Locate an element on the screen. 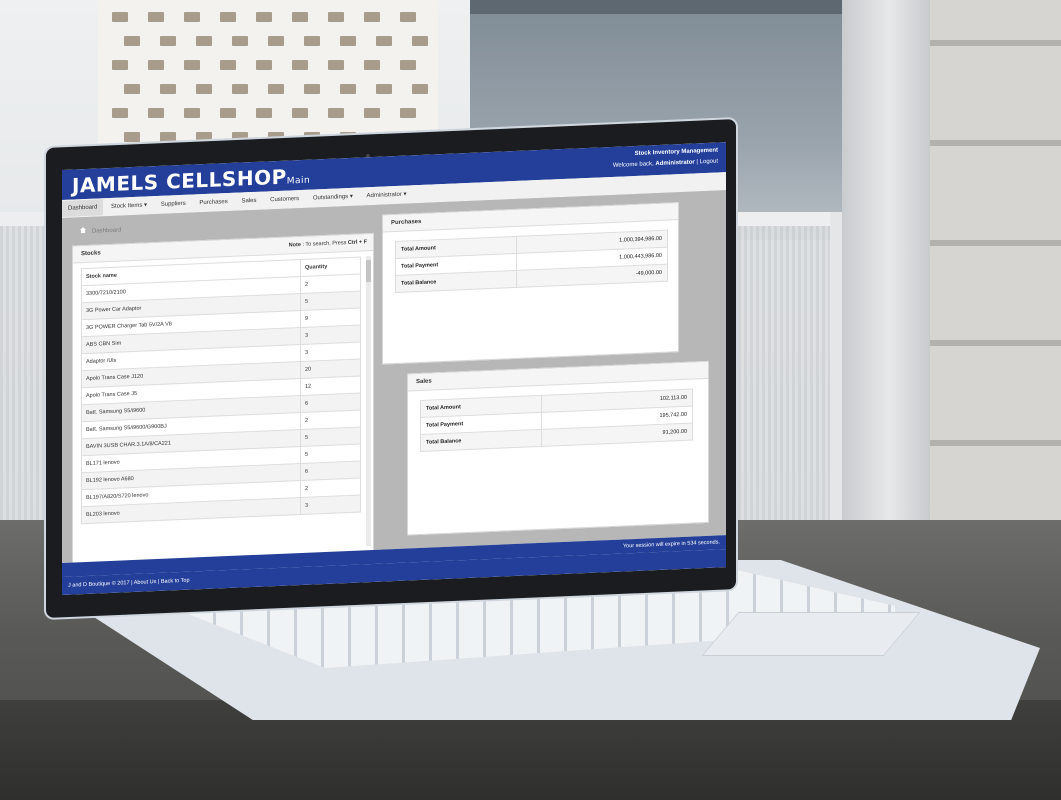 The image size is (1061, 800). about-link: About Us is located at coordinates (145, 582).